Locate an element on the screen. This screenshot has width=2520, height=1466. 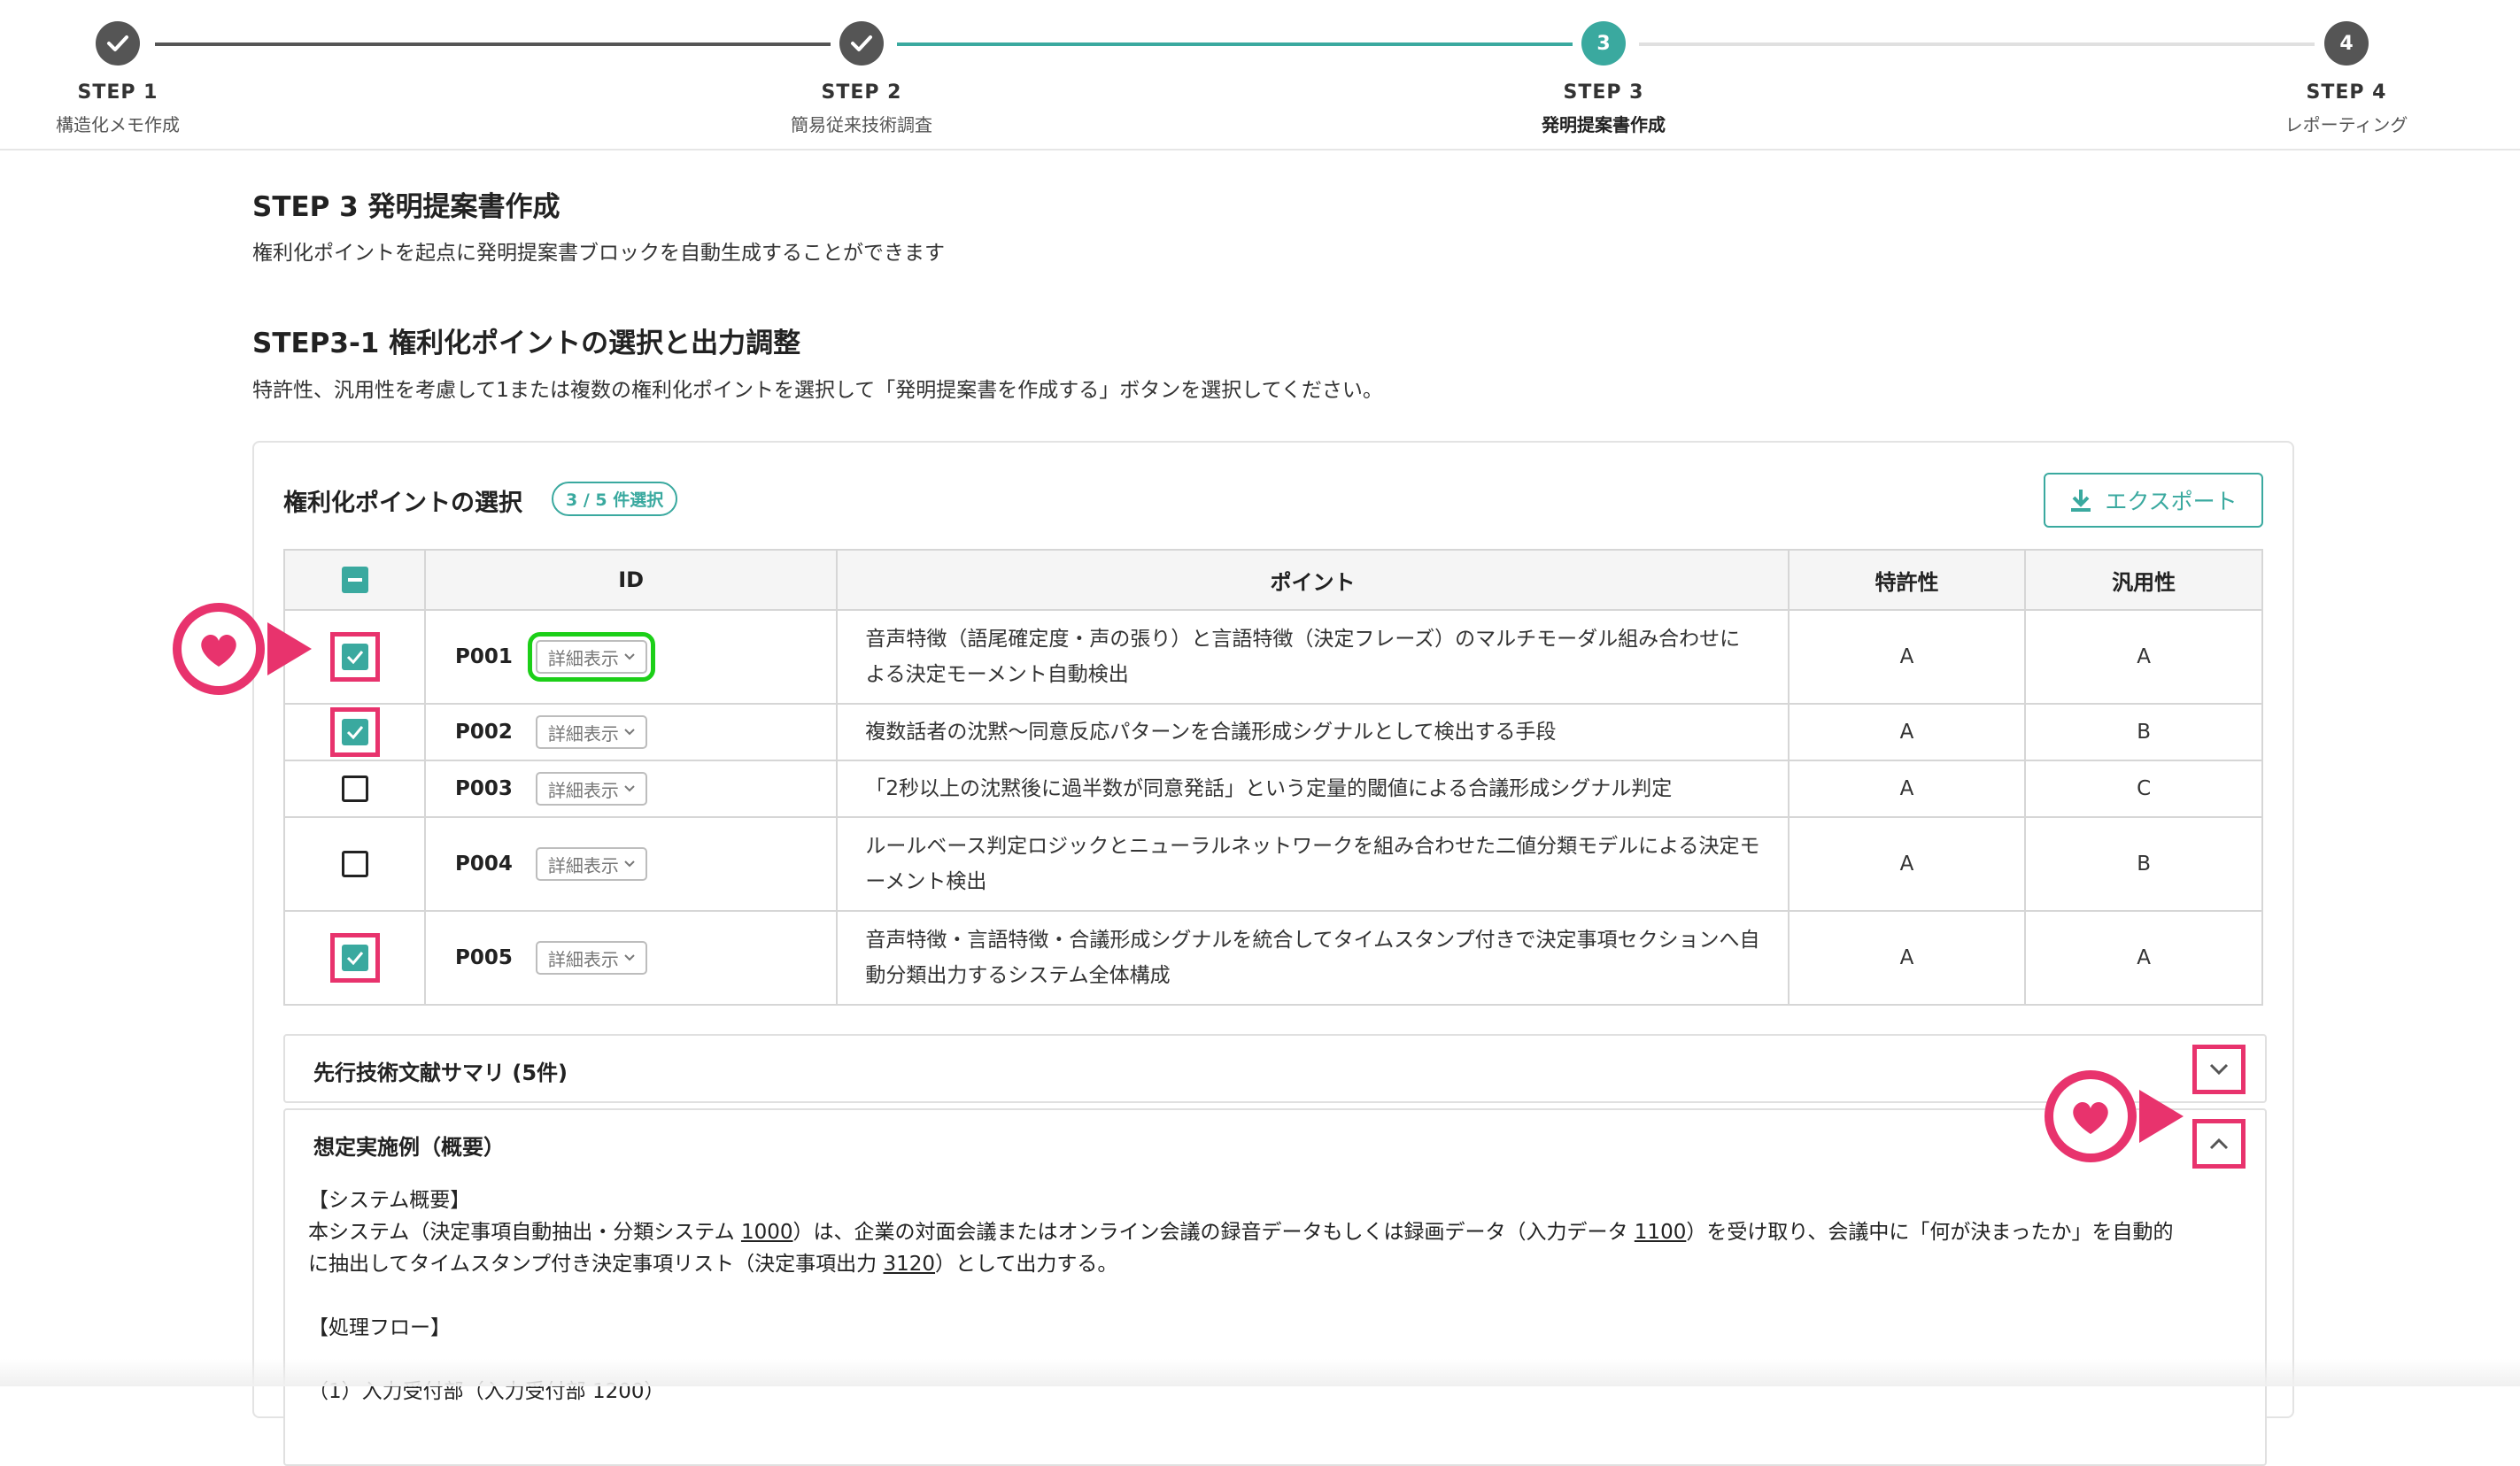
point-id: P005 is located at coordinates (484, 957).